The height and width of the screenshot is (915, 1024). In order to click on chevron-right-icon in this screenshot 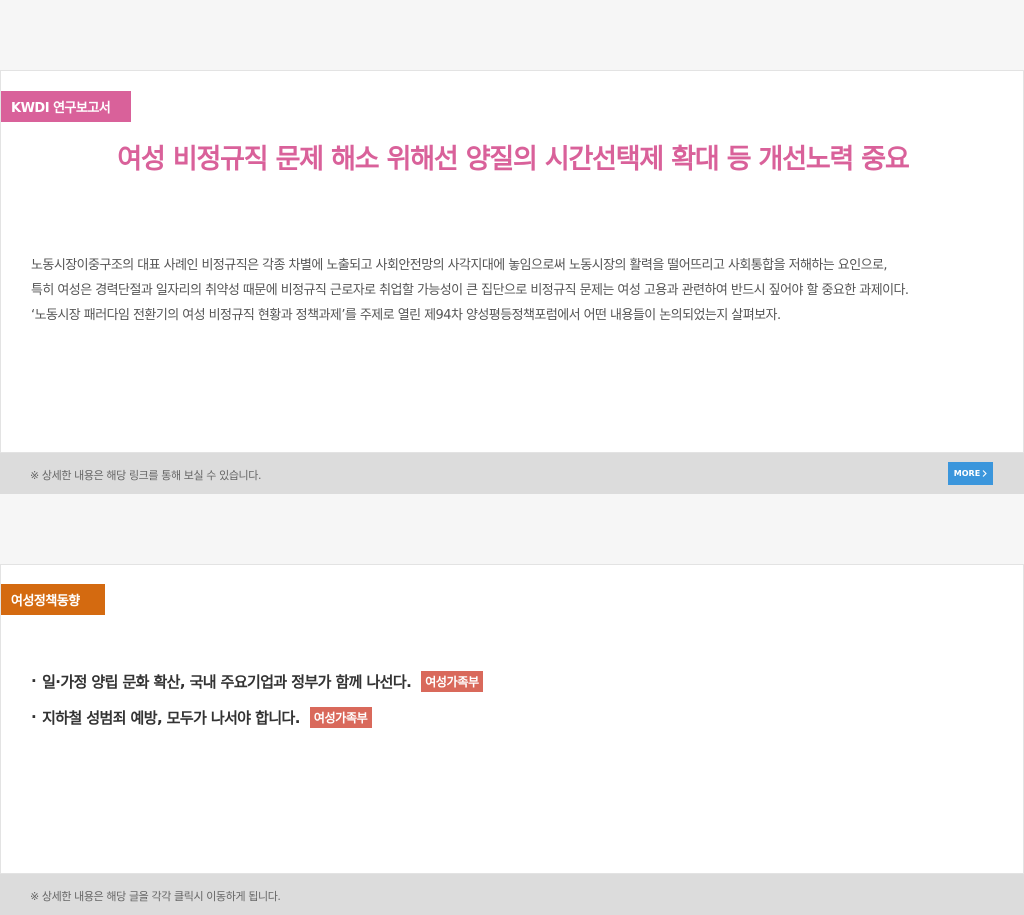, I will do `click(984, 473)`.